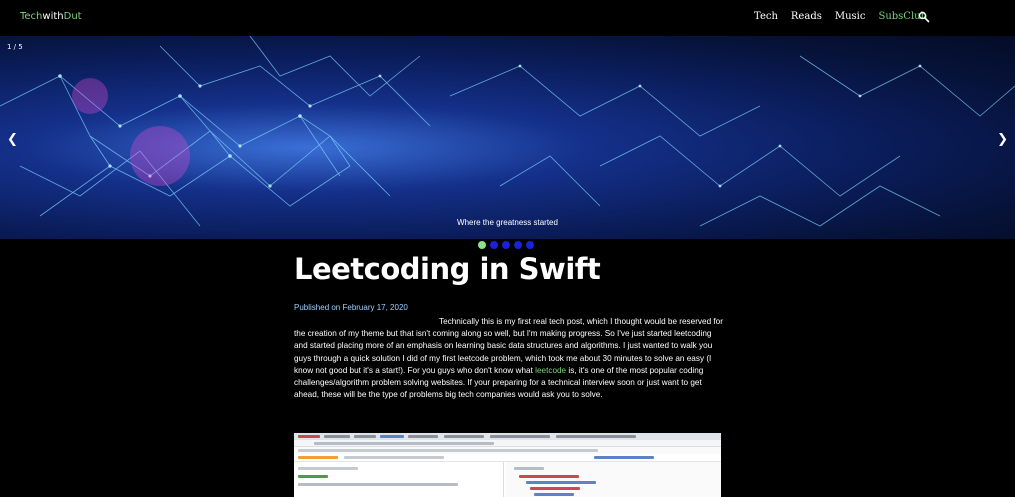 The height and width of the screenshot is (497, 1015). What do you see at coordinates (12, 139) in the screenshot?
I see `chevron-left-icon: ❮` at bounding box center [12, 139].